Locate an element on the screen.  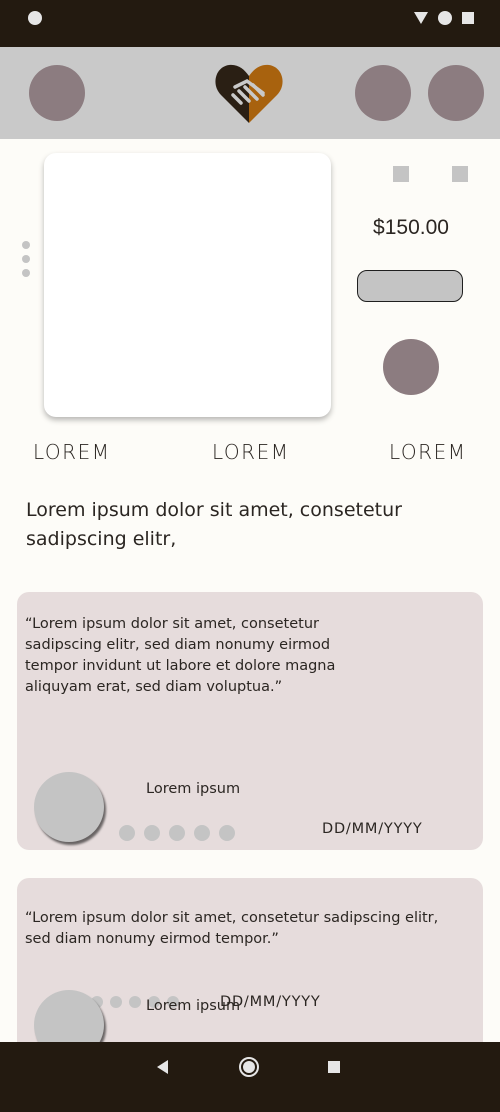
avatar is located at coordinates (69, 807).